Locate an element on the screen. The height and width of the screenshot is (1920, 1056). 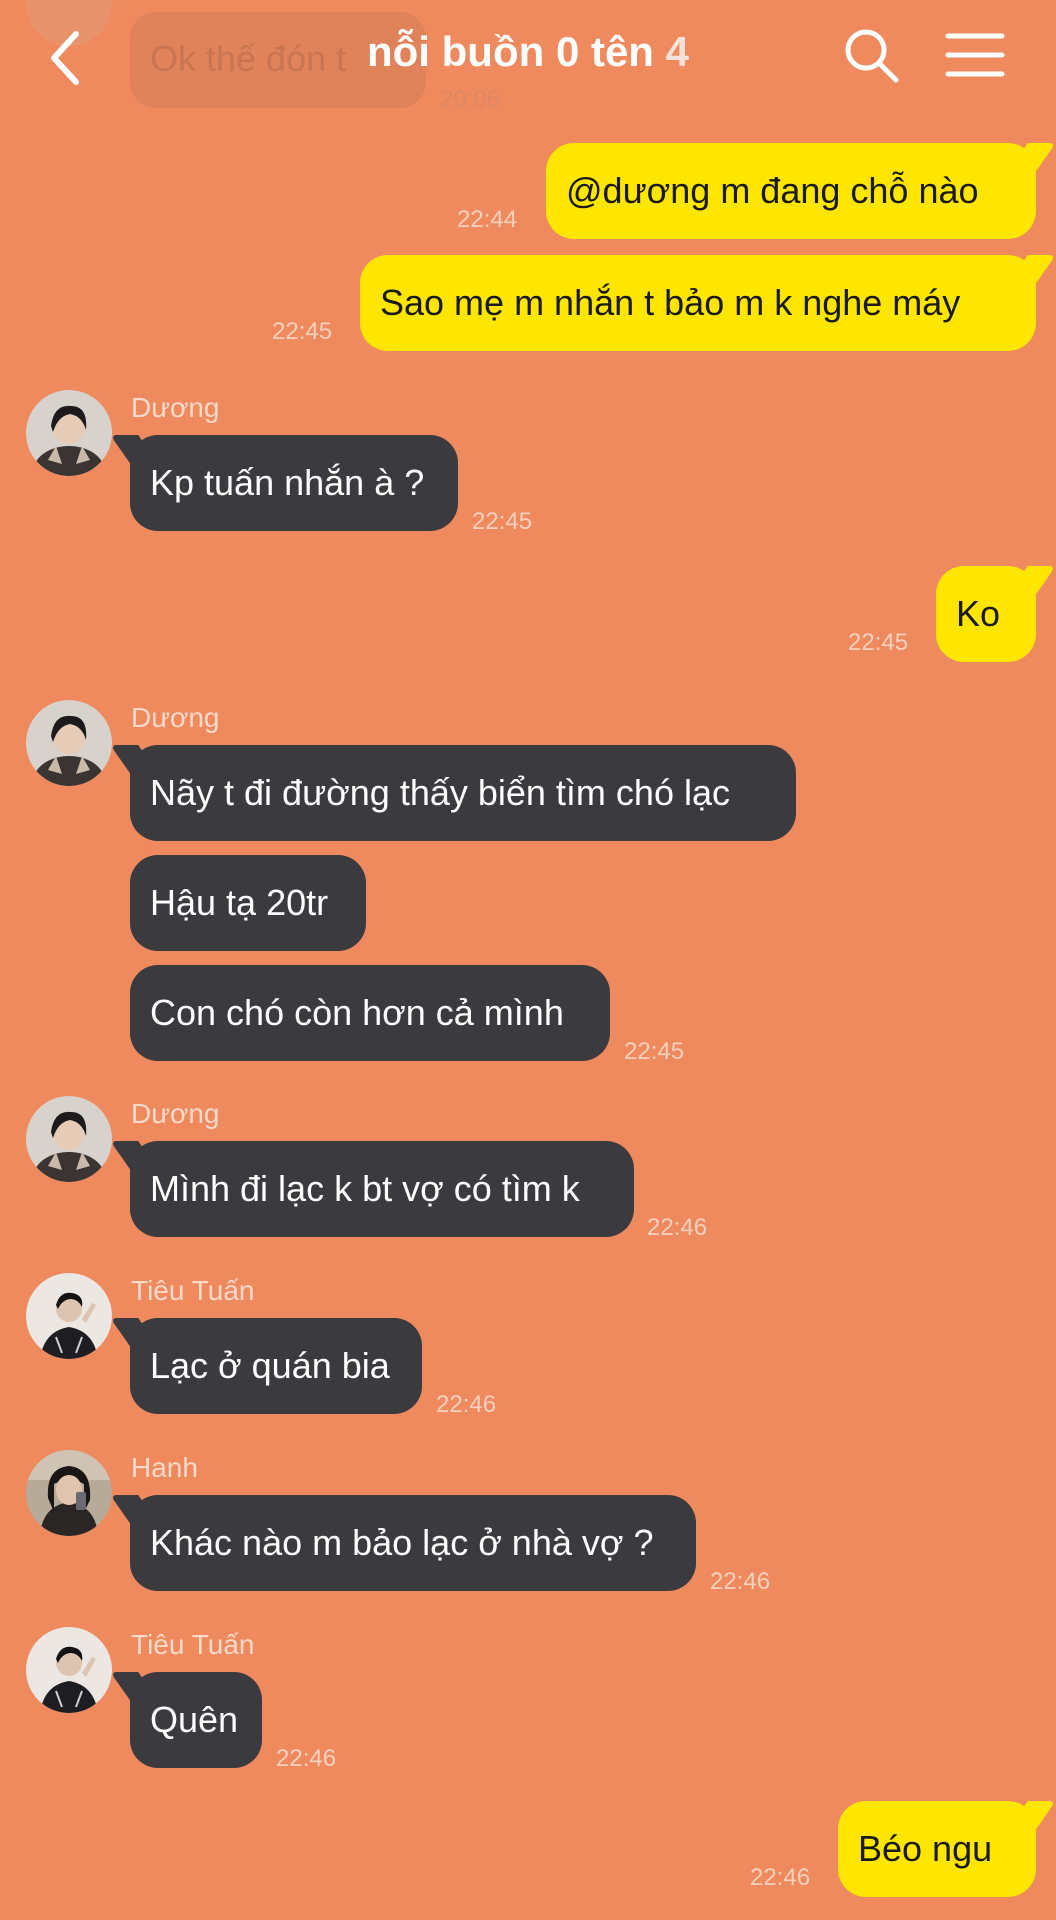
message-bubble-incoming: Nãy t đi đường thấy biển tìm chó lạc is located at coordinates (463, 793).